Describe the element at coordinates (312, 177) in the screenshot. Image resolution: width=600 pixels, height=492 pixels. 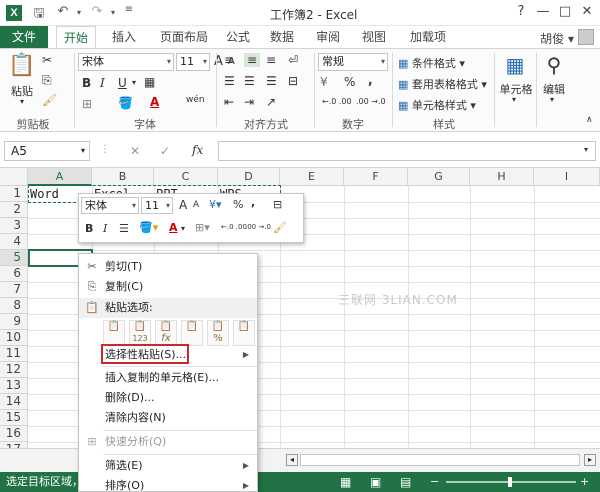
I see `column-header-e: E` at that location.